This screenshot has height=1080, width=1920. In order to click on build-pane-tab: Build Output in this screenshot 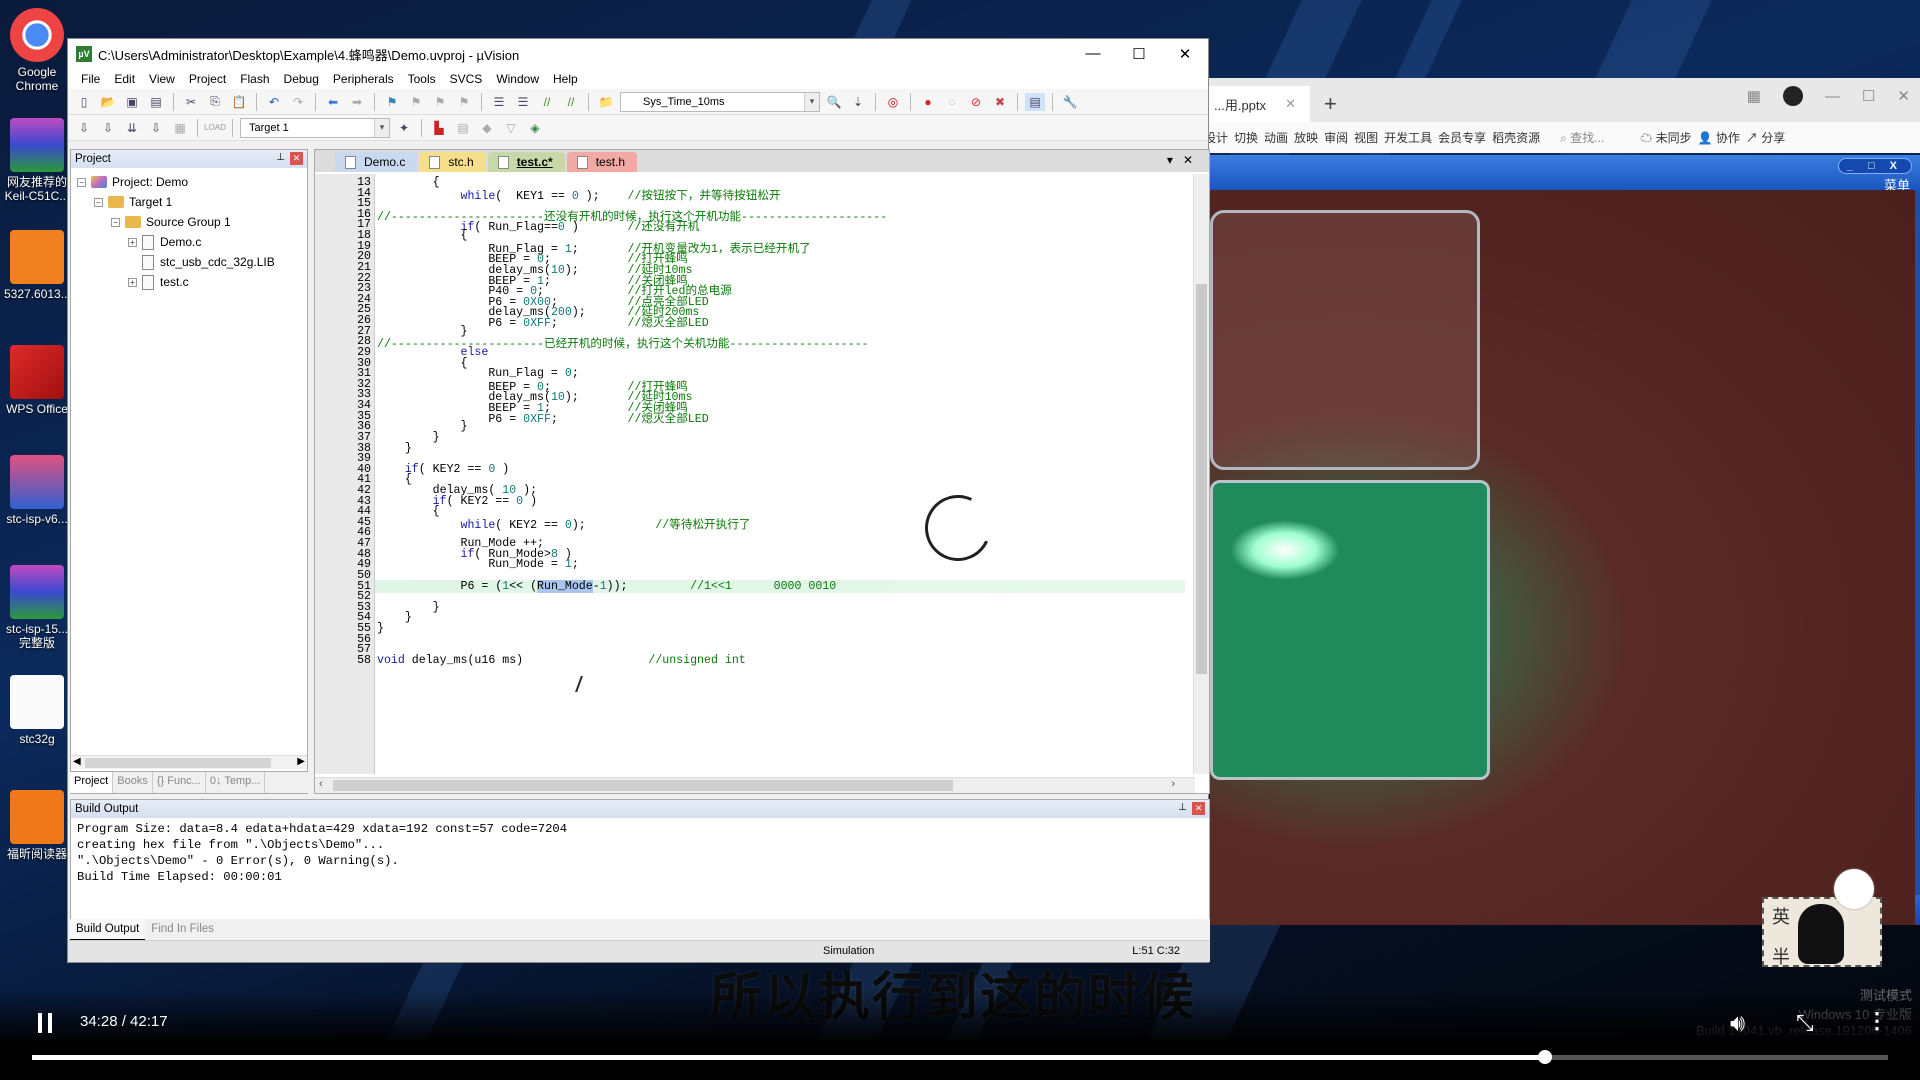, I will do `click(108, 930)`.